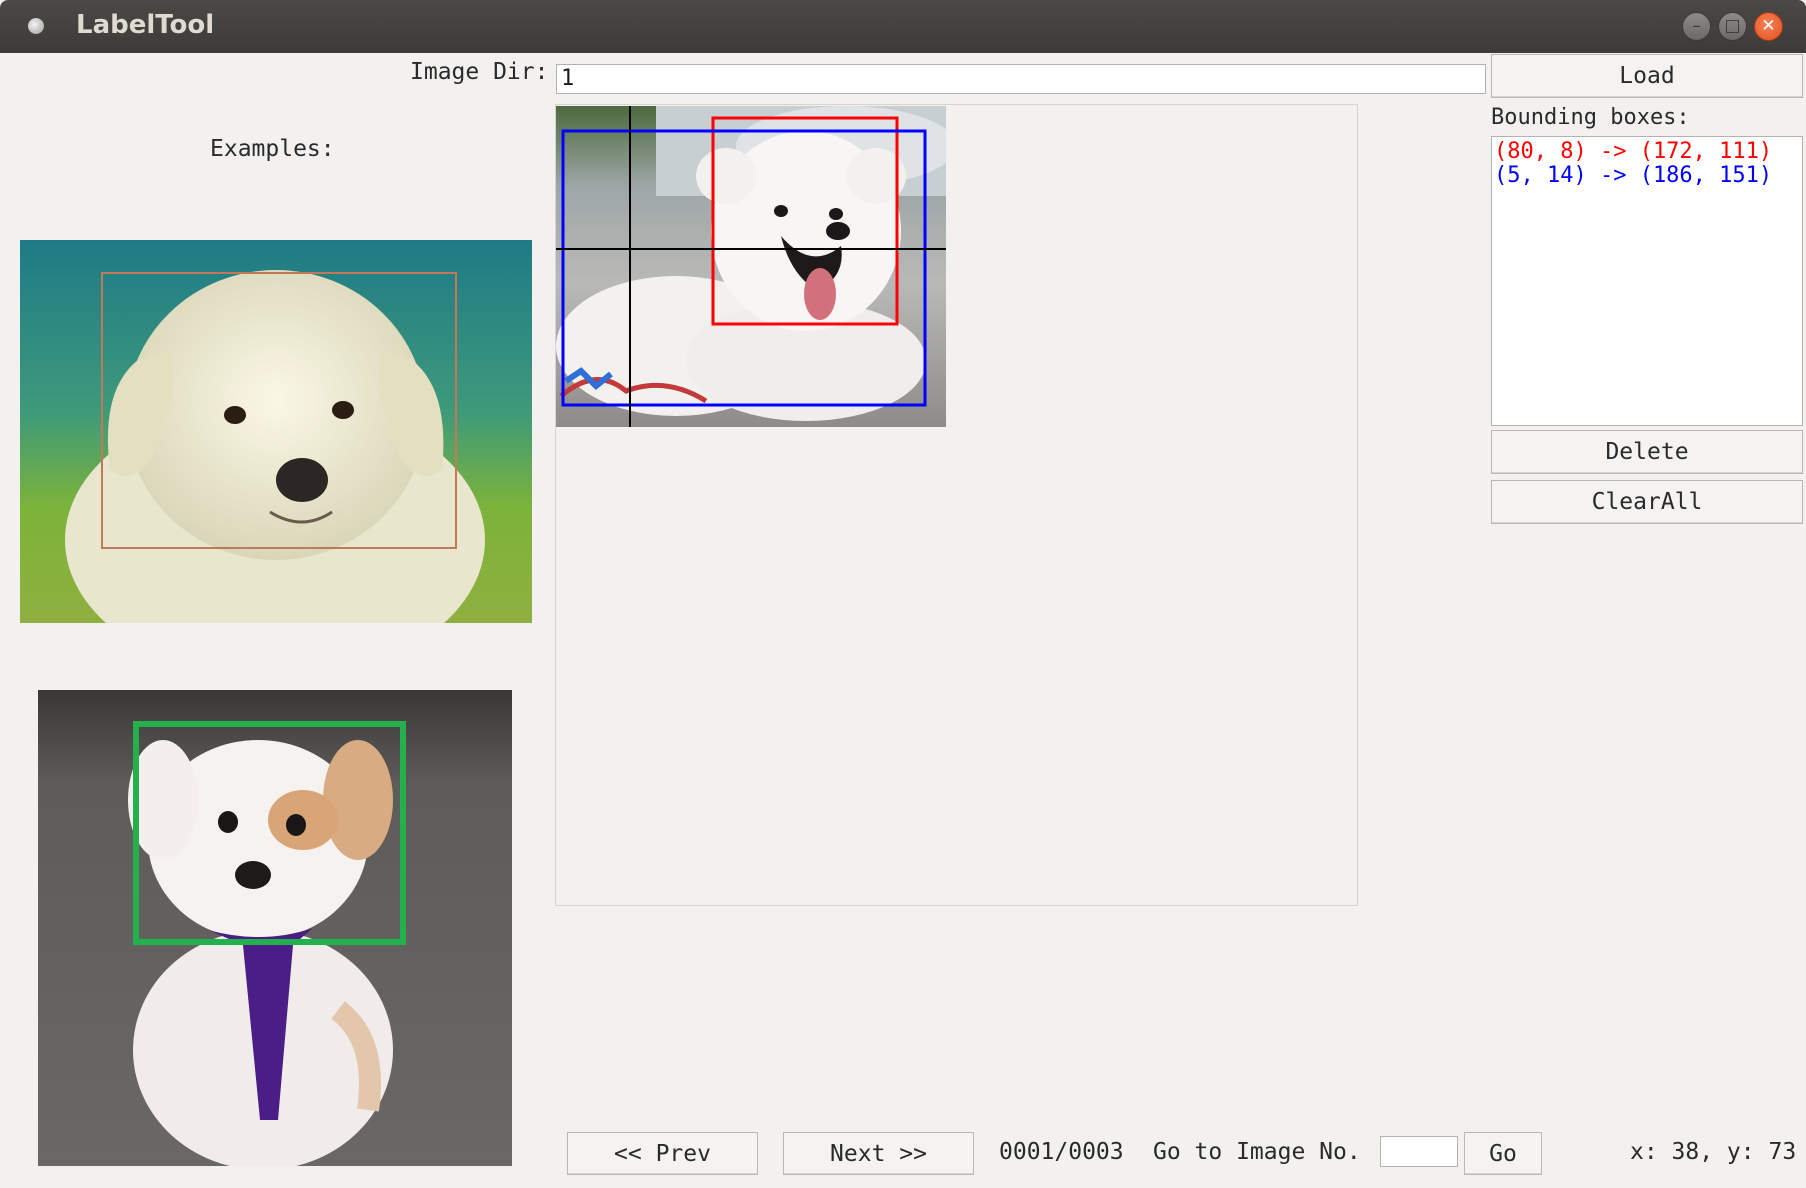 The height and width of the screenshot is (1188, 1806). Describe the element at coordinates (878, 1153) in the screenshot. I see `next-button: Next >>` at that location.